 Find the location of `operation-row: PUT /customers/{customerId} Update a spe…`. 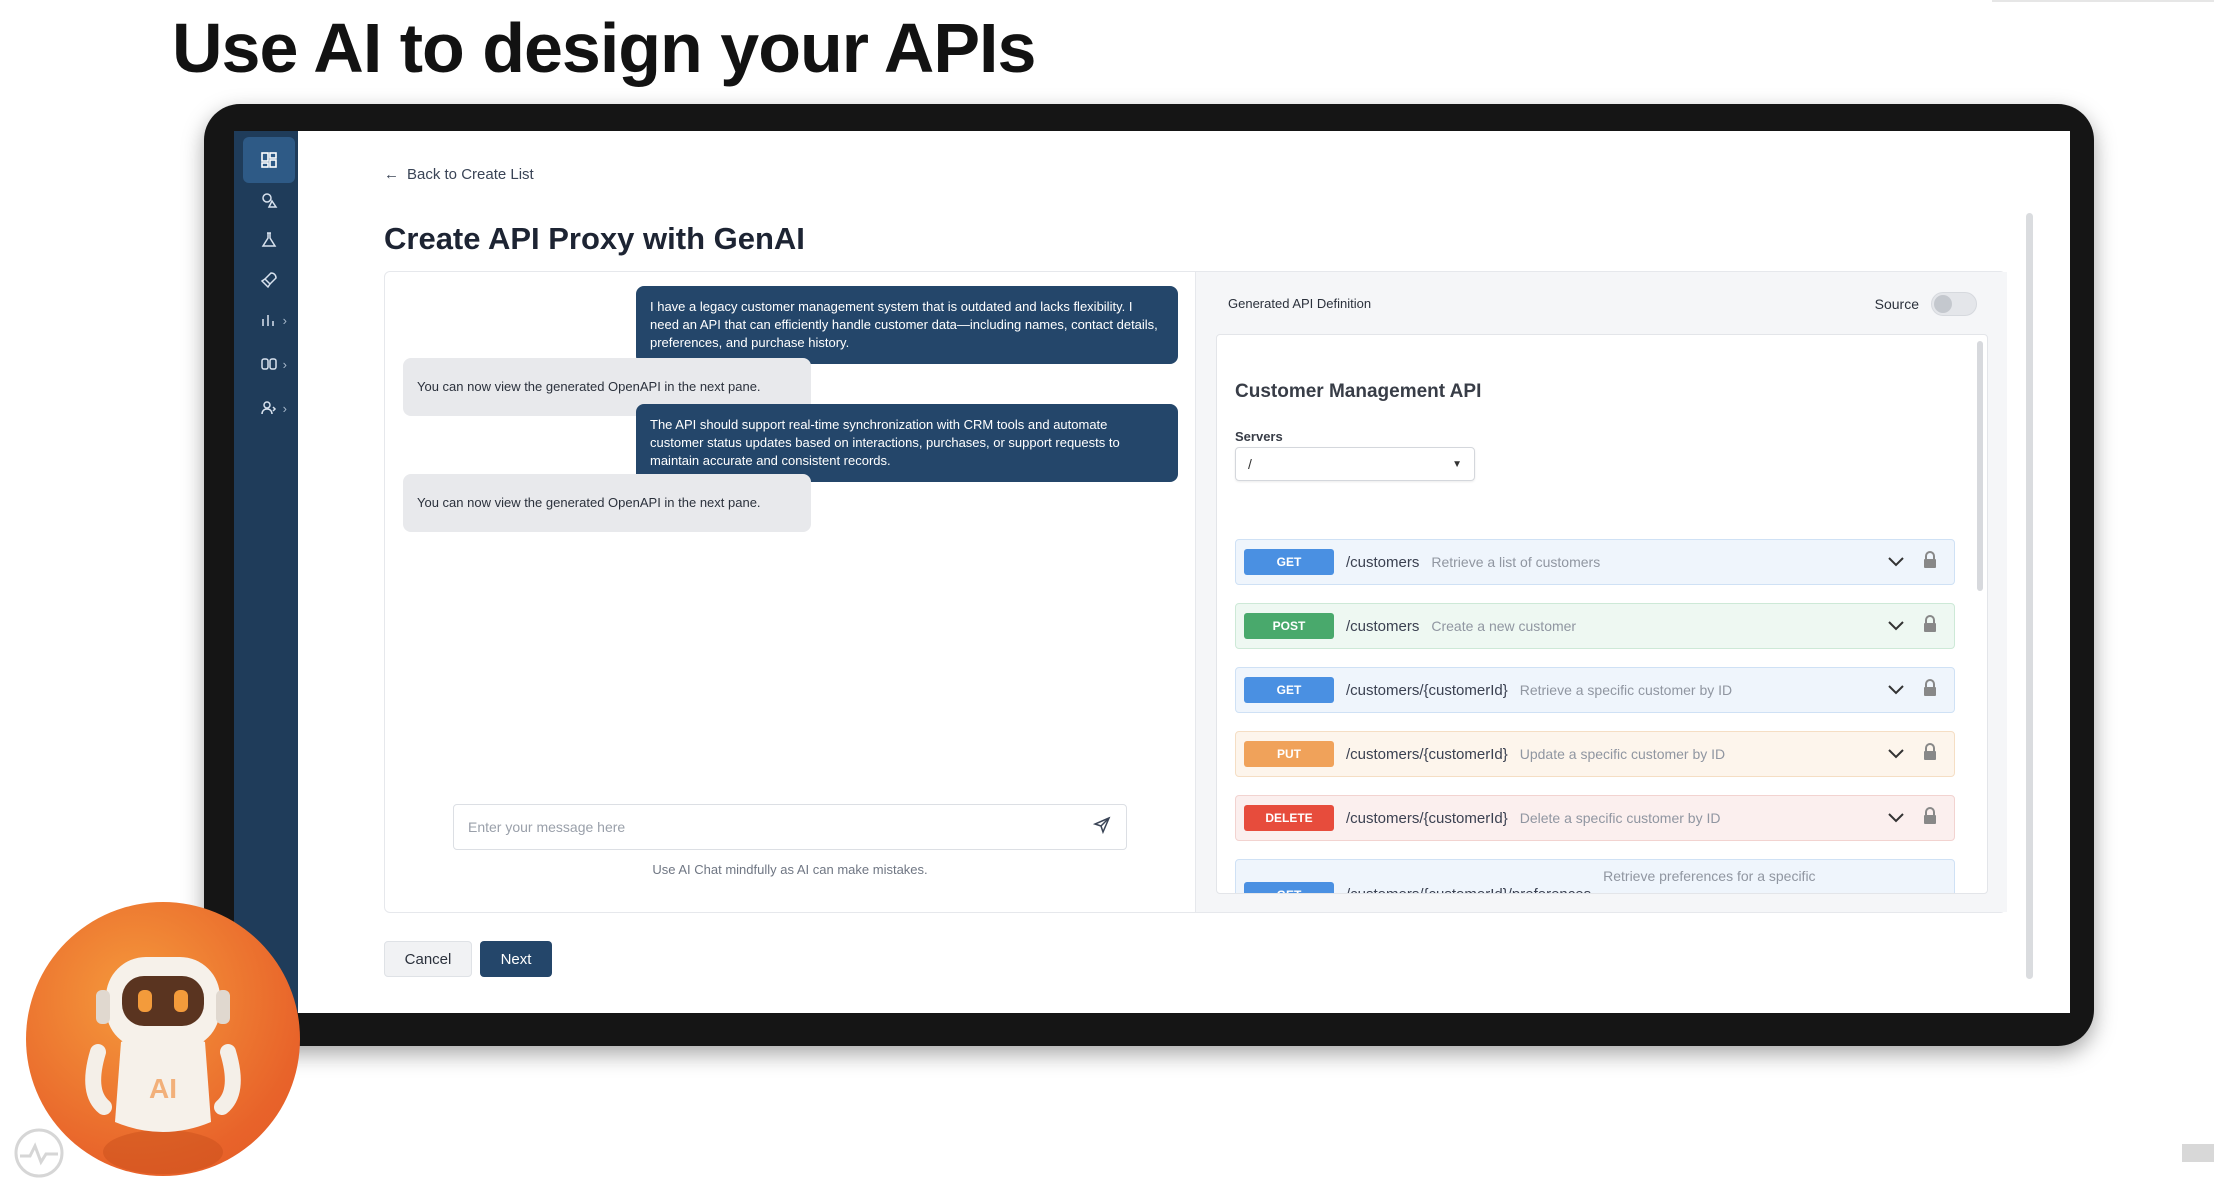

operation-row: PUT /customers/{customerId} Update a spe… is located at coordinates (1595, 754).